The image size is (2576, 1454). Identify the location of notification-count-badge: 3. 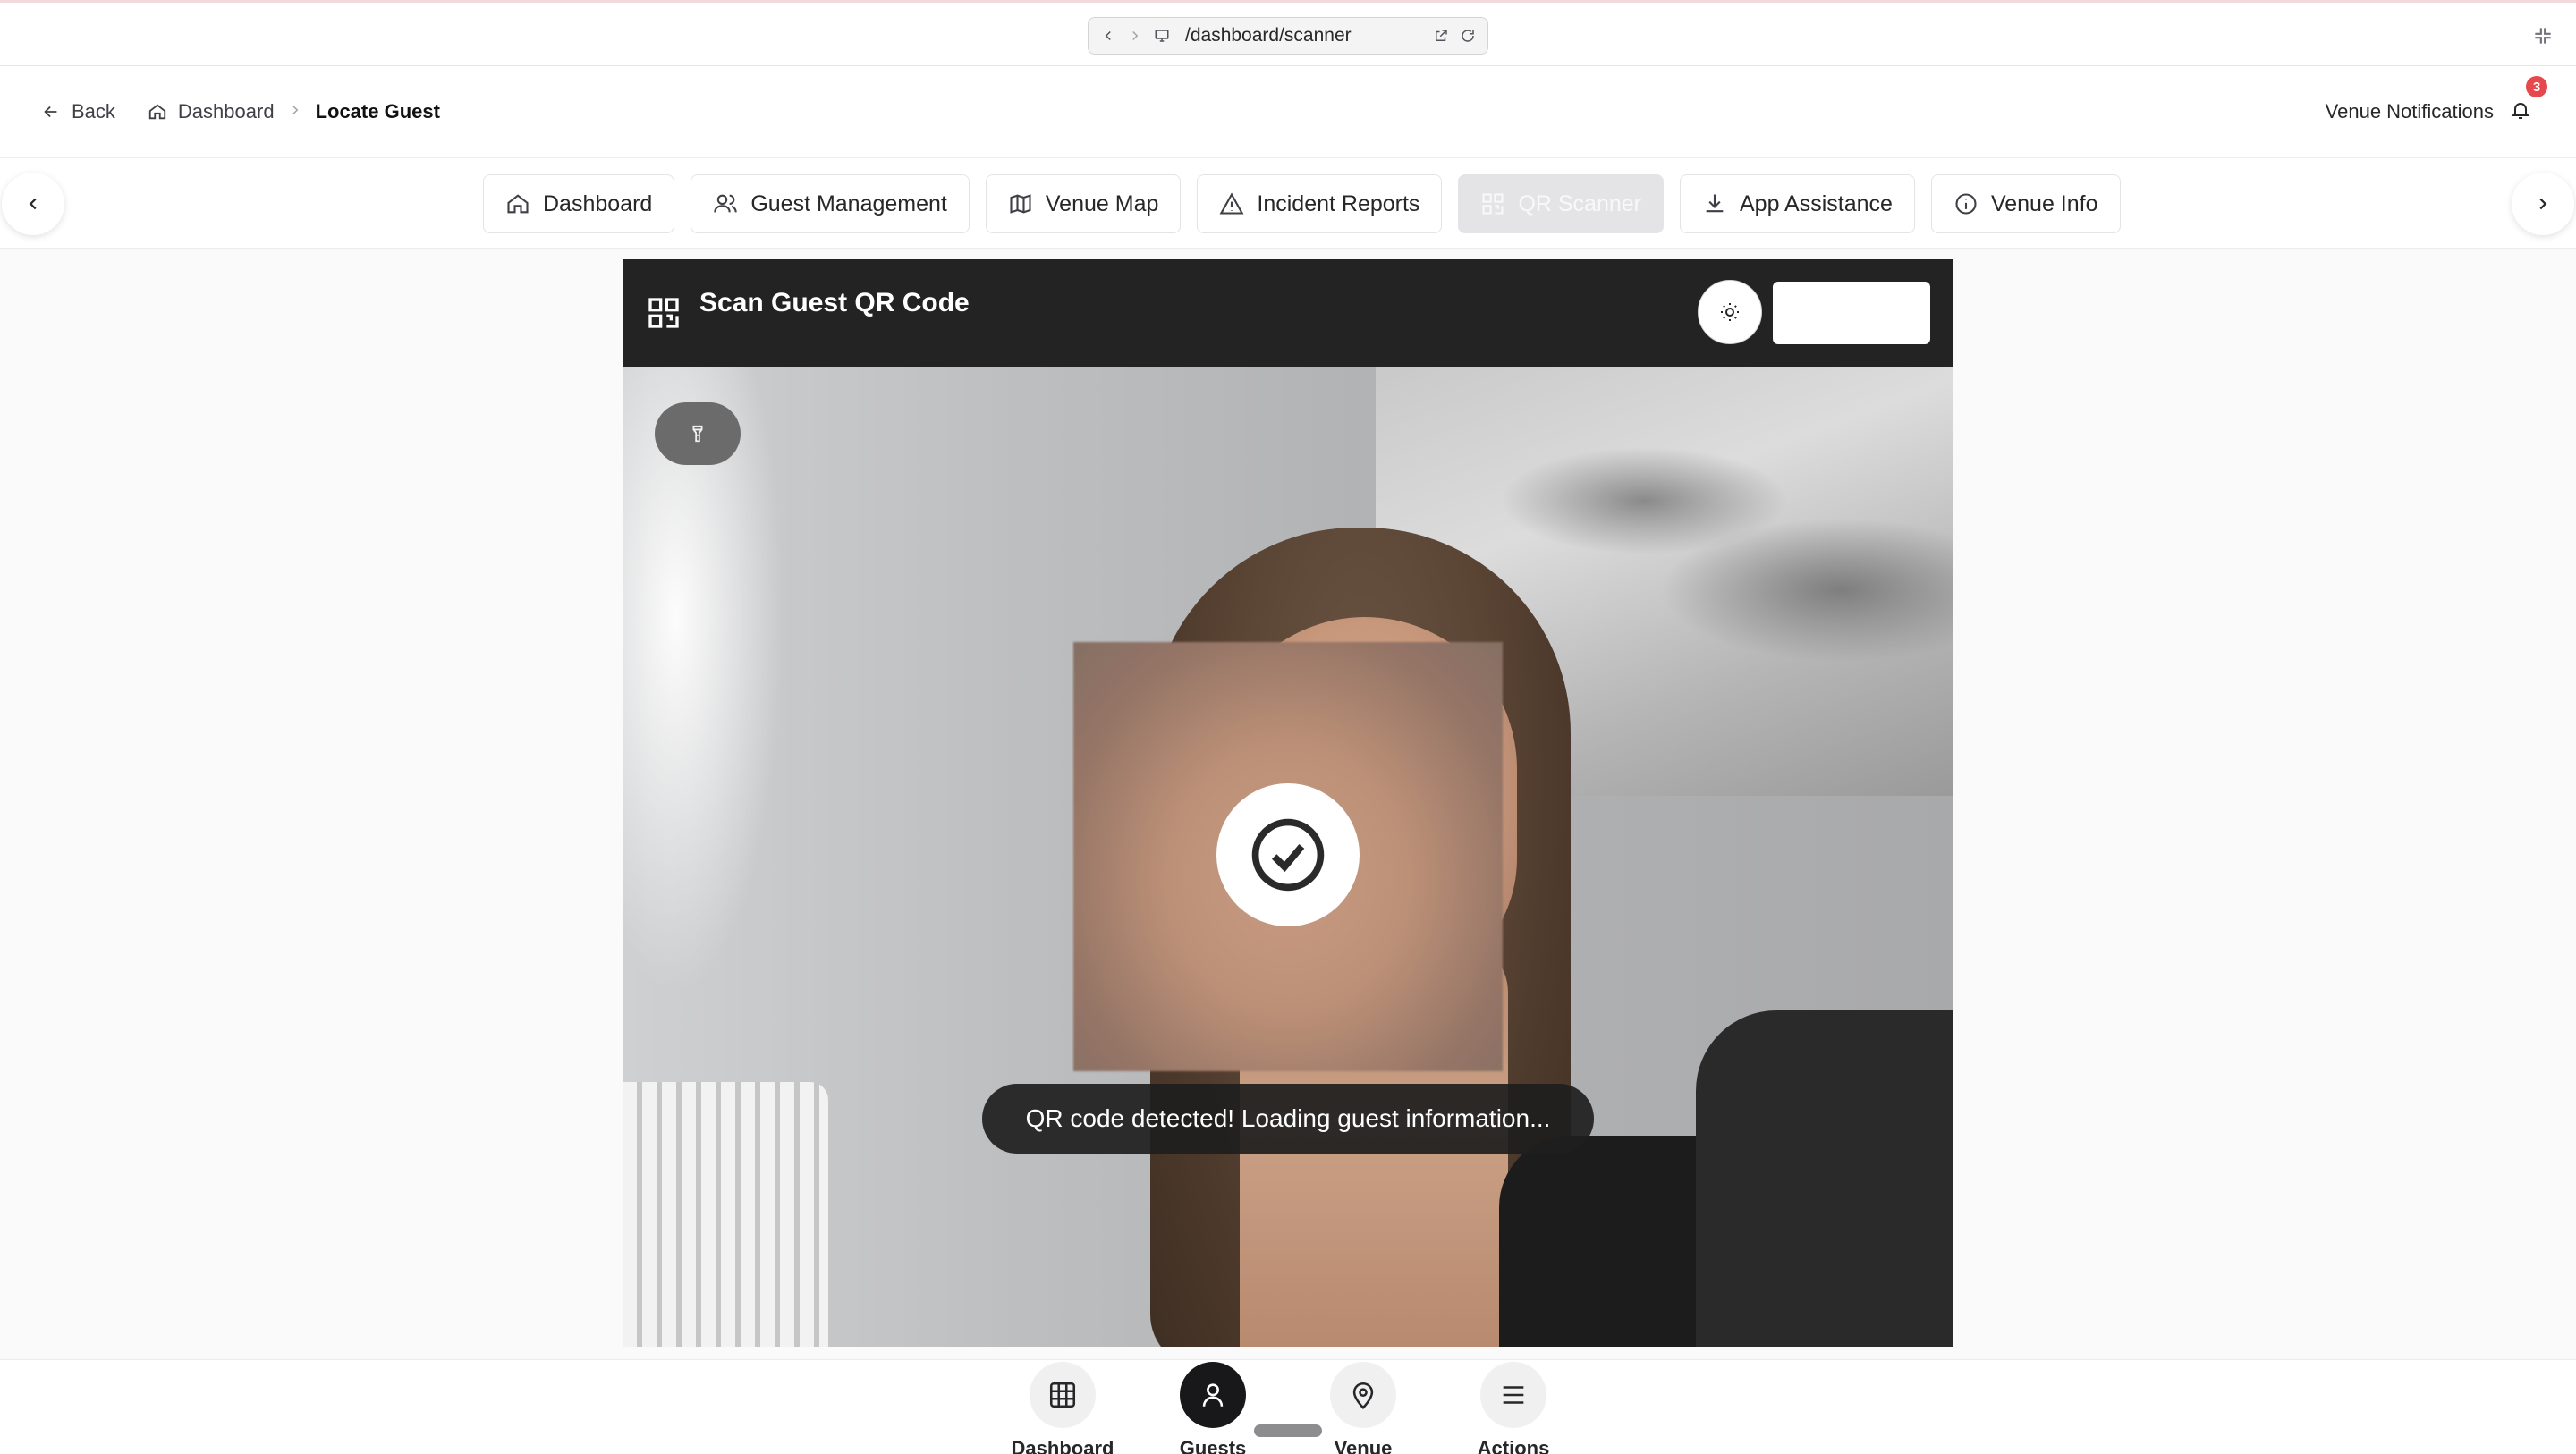
(2536, 86).